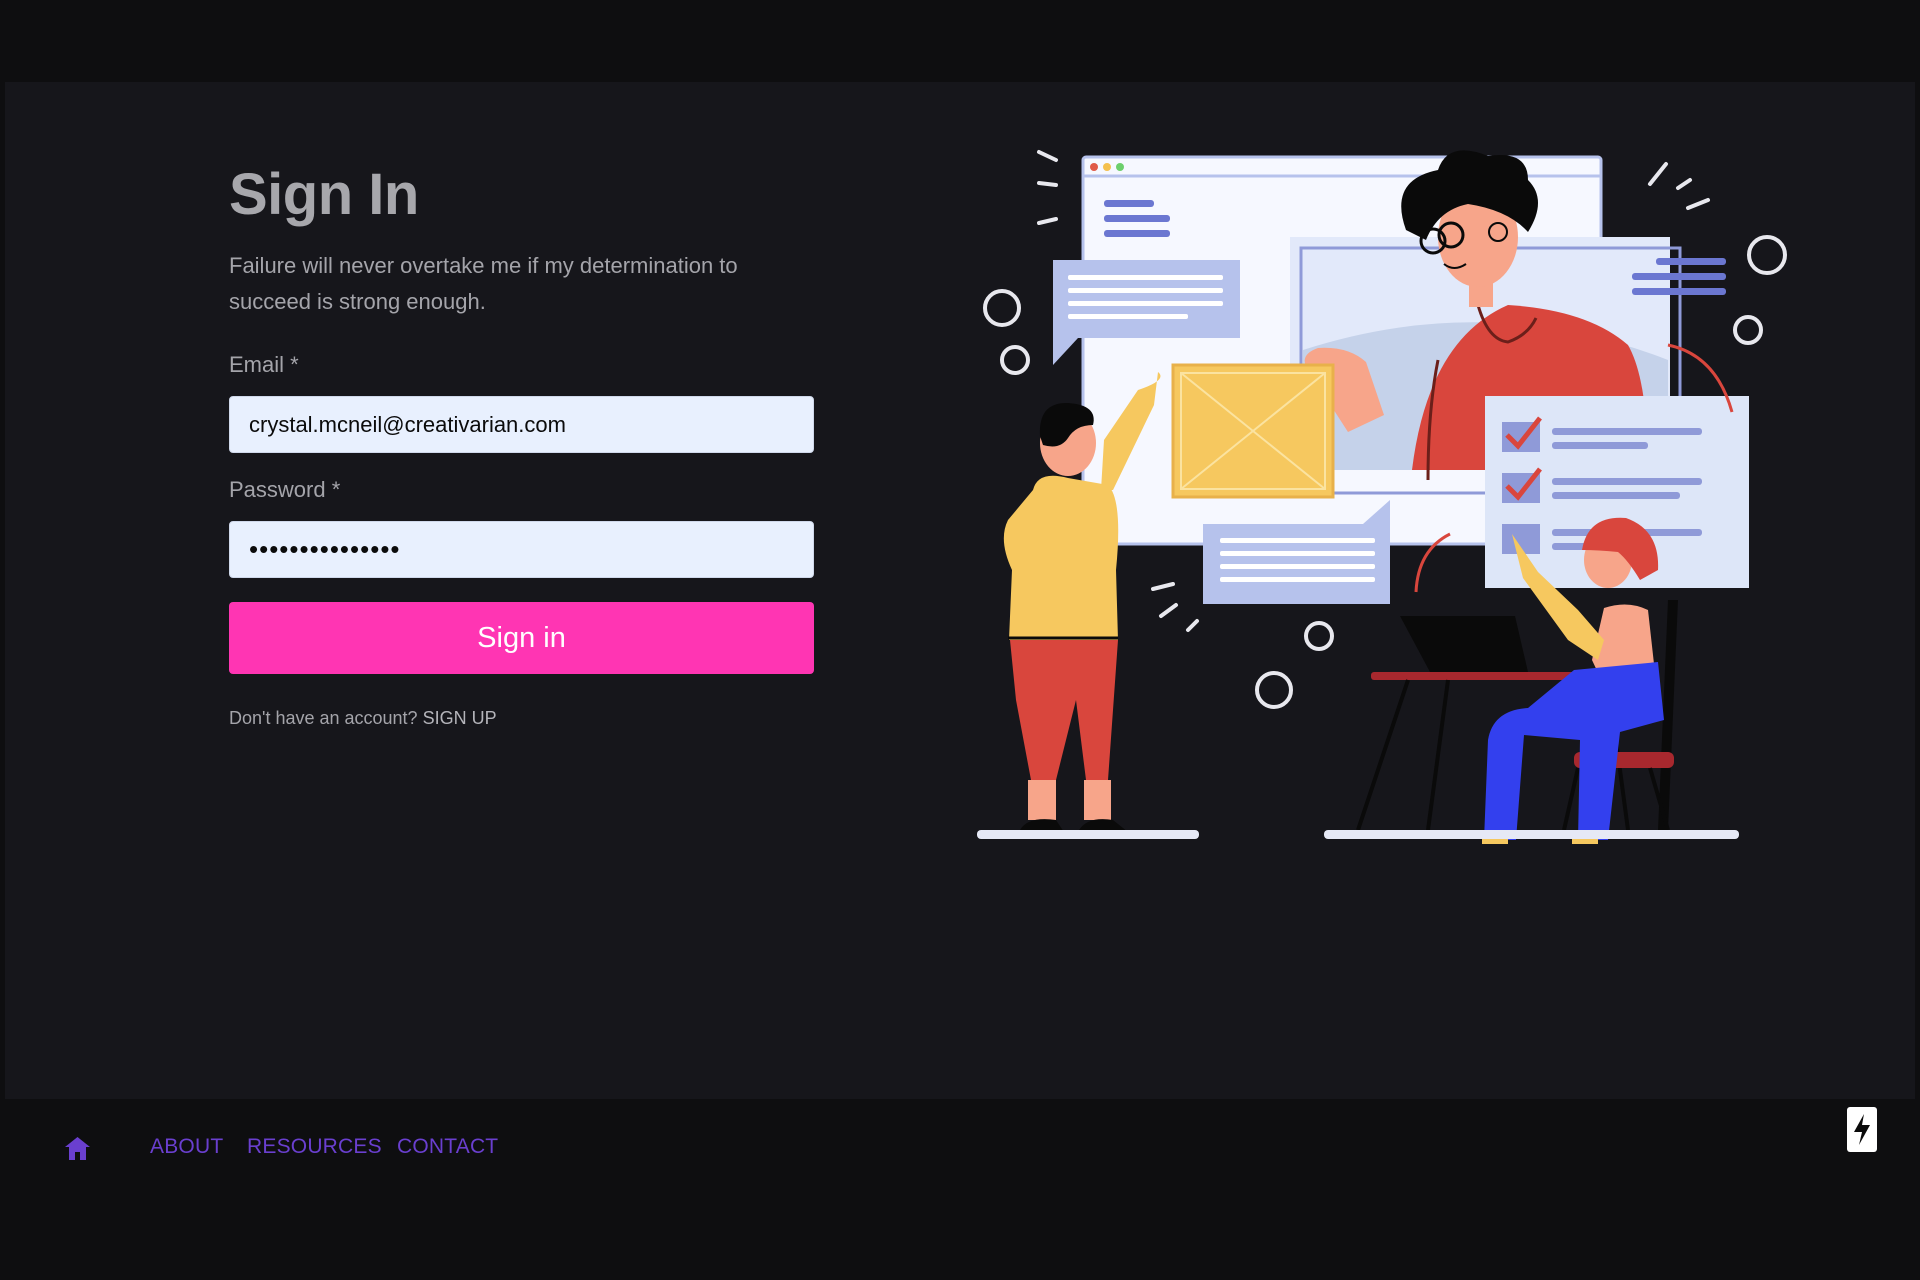  What do you see at coordinates (960, 1149) in the screenshot?
I see `footer-nav: ABOUT RESOURCES CONTACT` at bounding box center [960, 1149].